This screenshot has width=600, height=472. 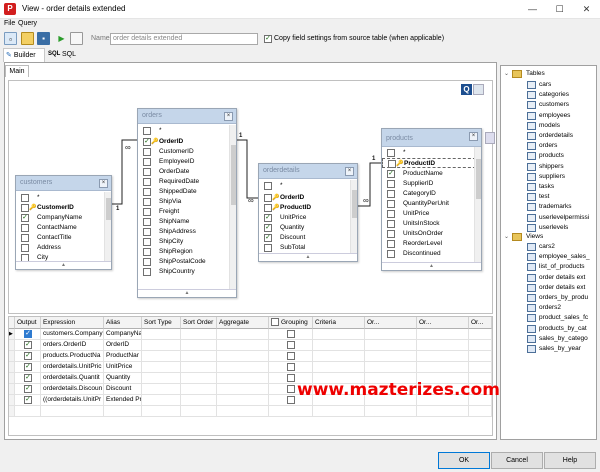 I want to click on tree-item-table: products, so click(x=561, y=156).